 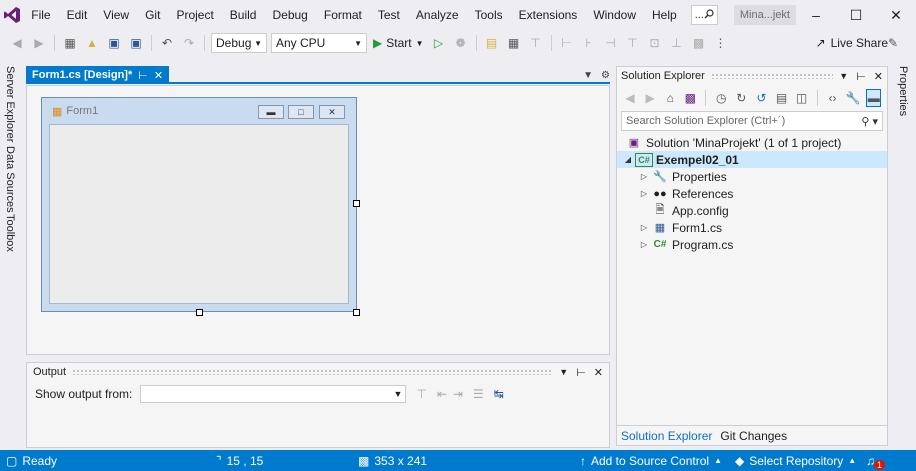 What do you see at coordinates (77, 15) in the screenshot?
I see `menu-edit: Edit` at bounding box center [77, 15].